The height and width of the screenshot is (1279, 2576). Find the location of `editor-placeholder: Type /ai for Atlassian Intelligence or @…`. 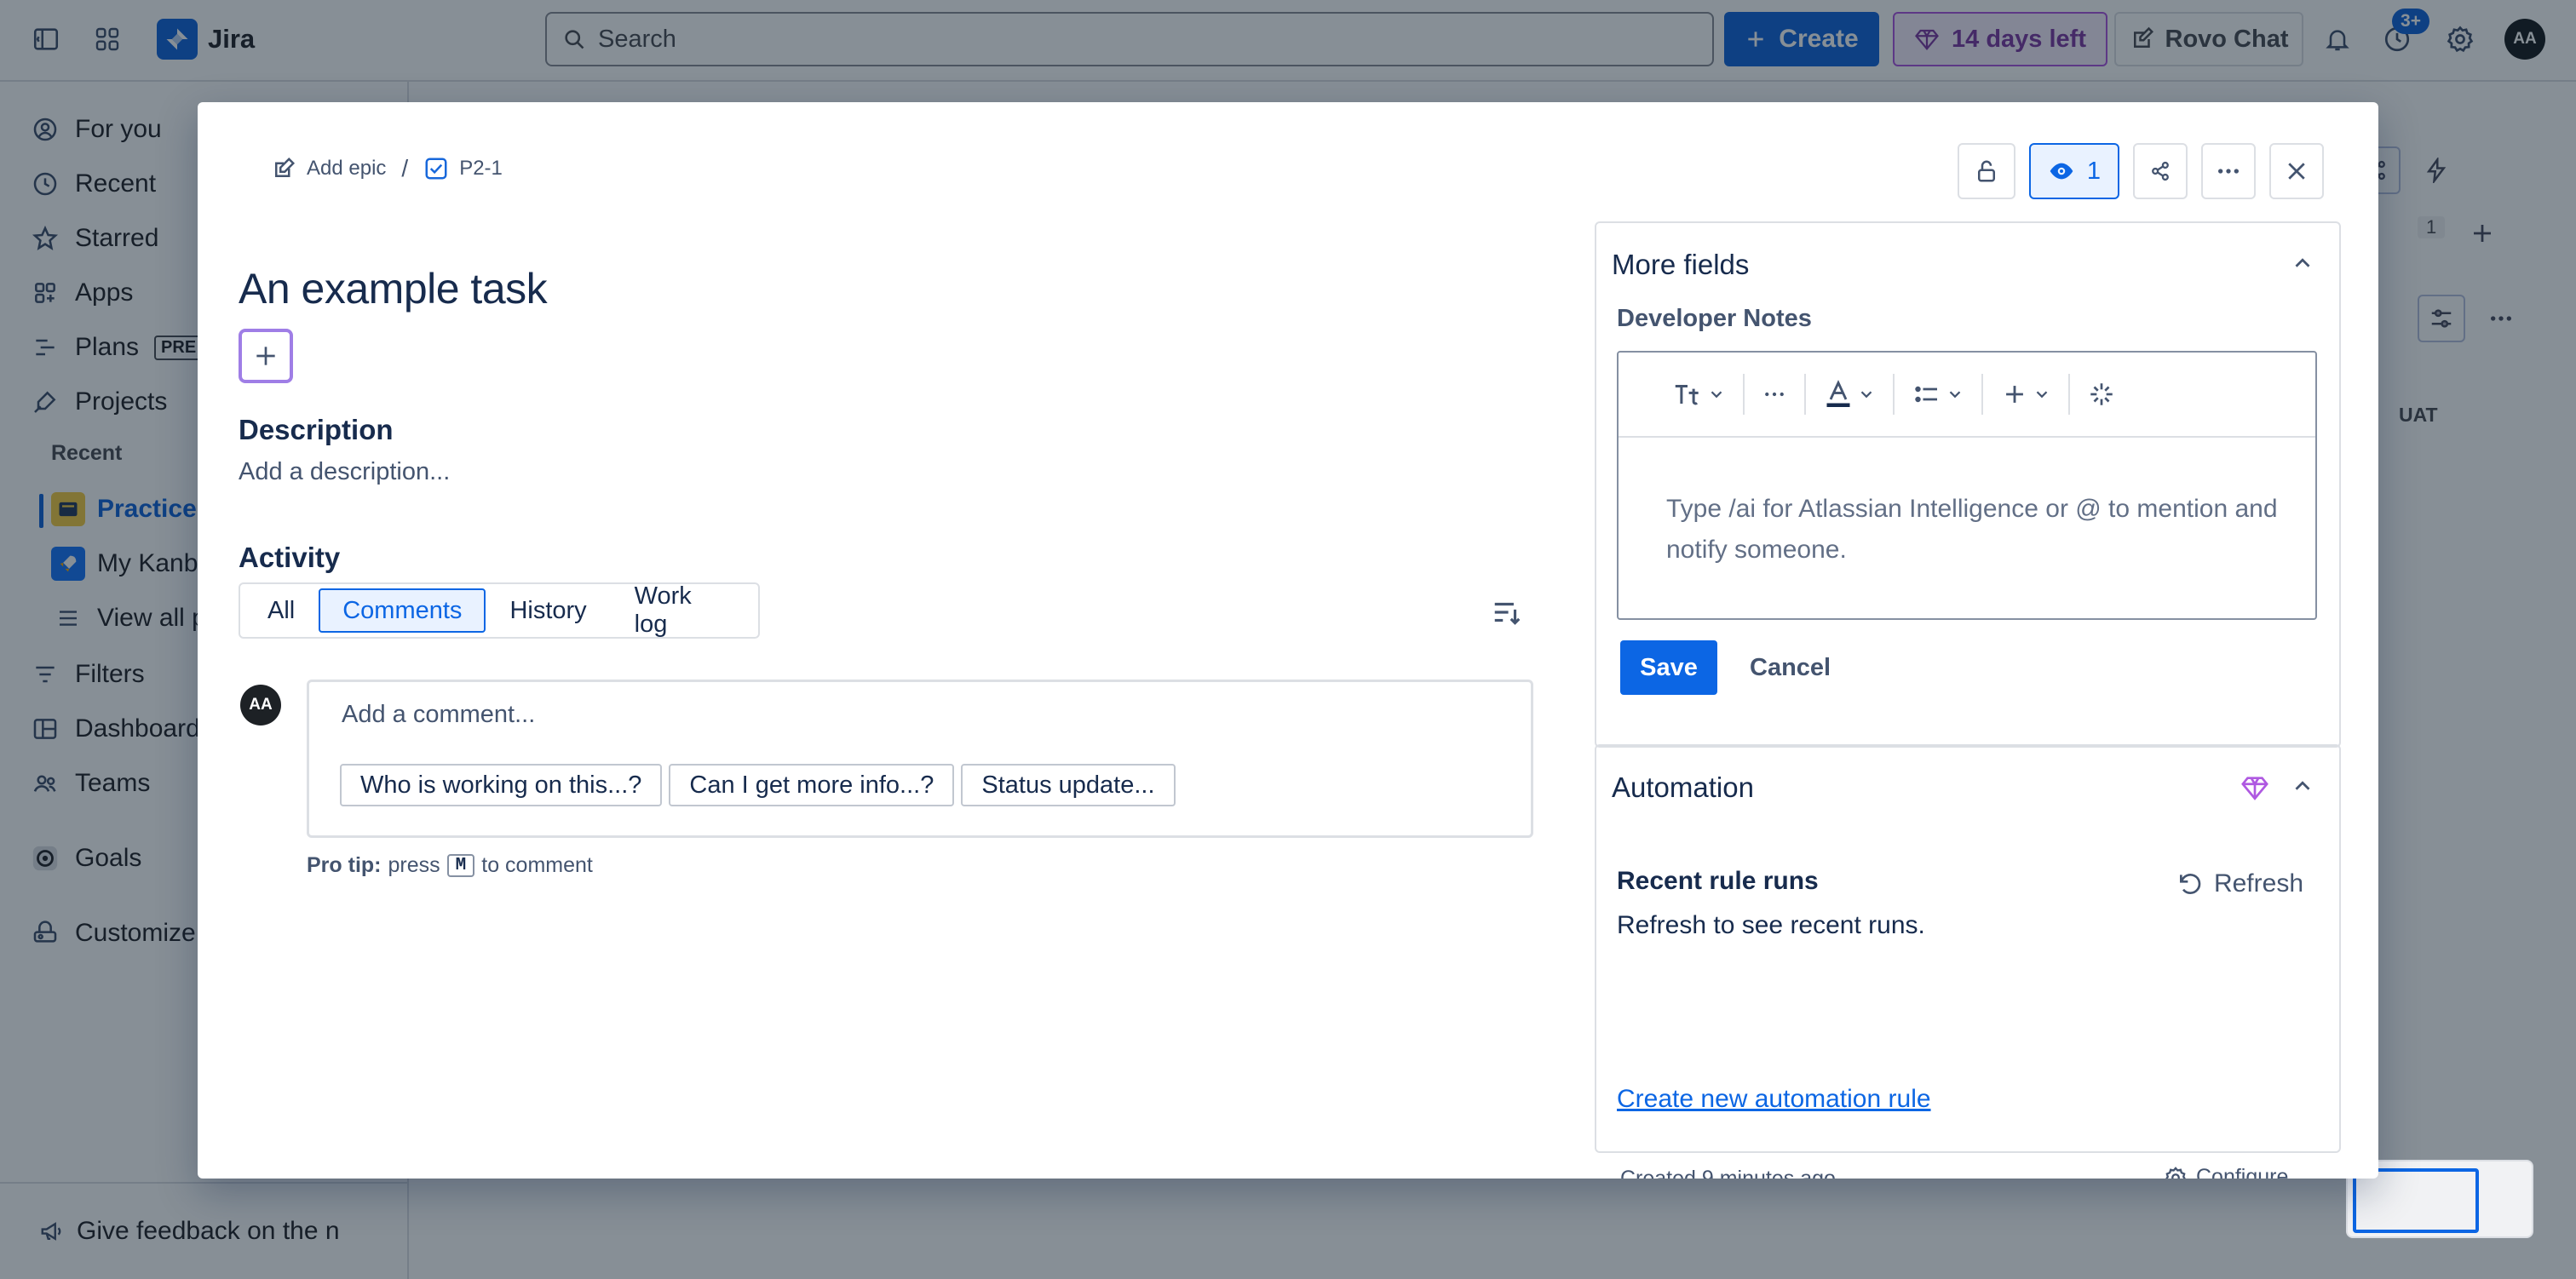

editor-placeholder: Type /ai for Atlassian Intelligence or @… is located at coordinates (1973, 530).